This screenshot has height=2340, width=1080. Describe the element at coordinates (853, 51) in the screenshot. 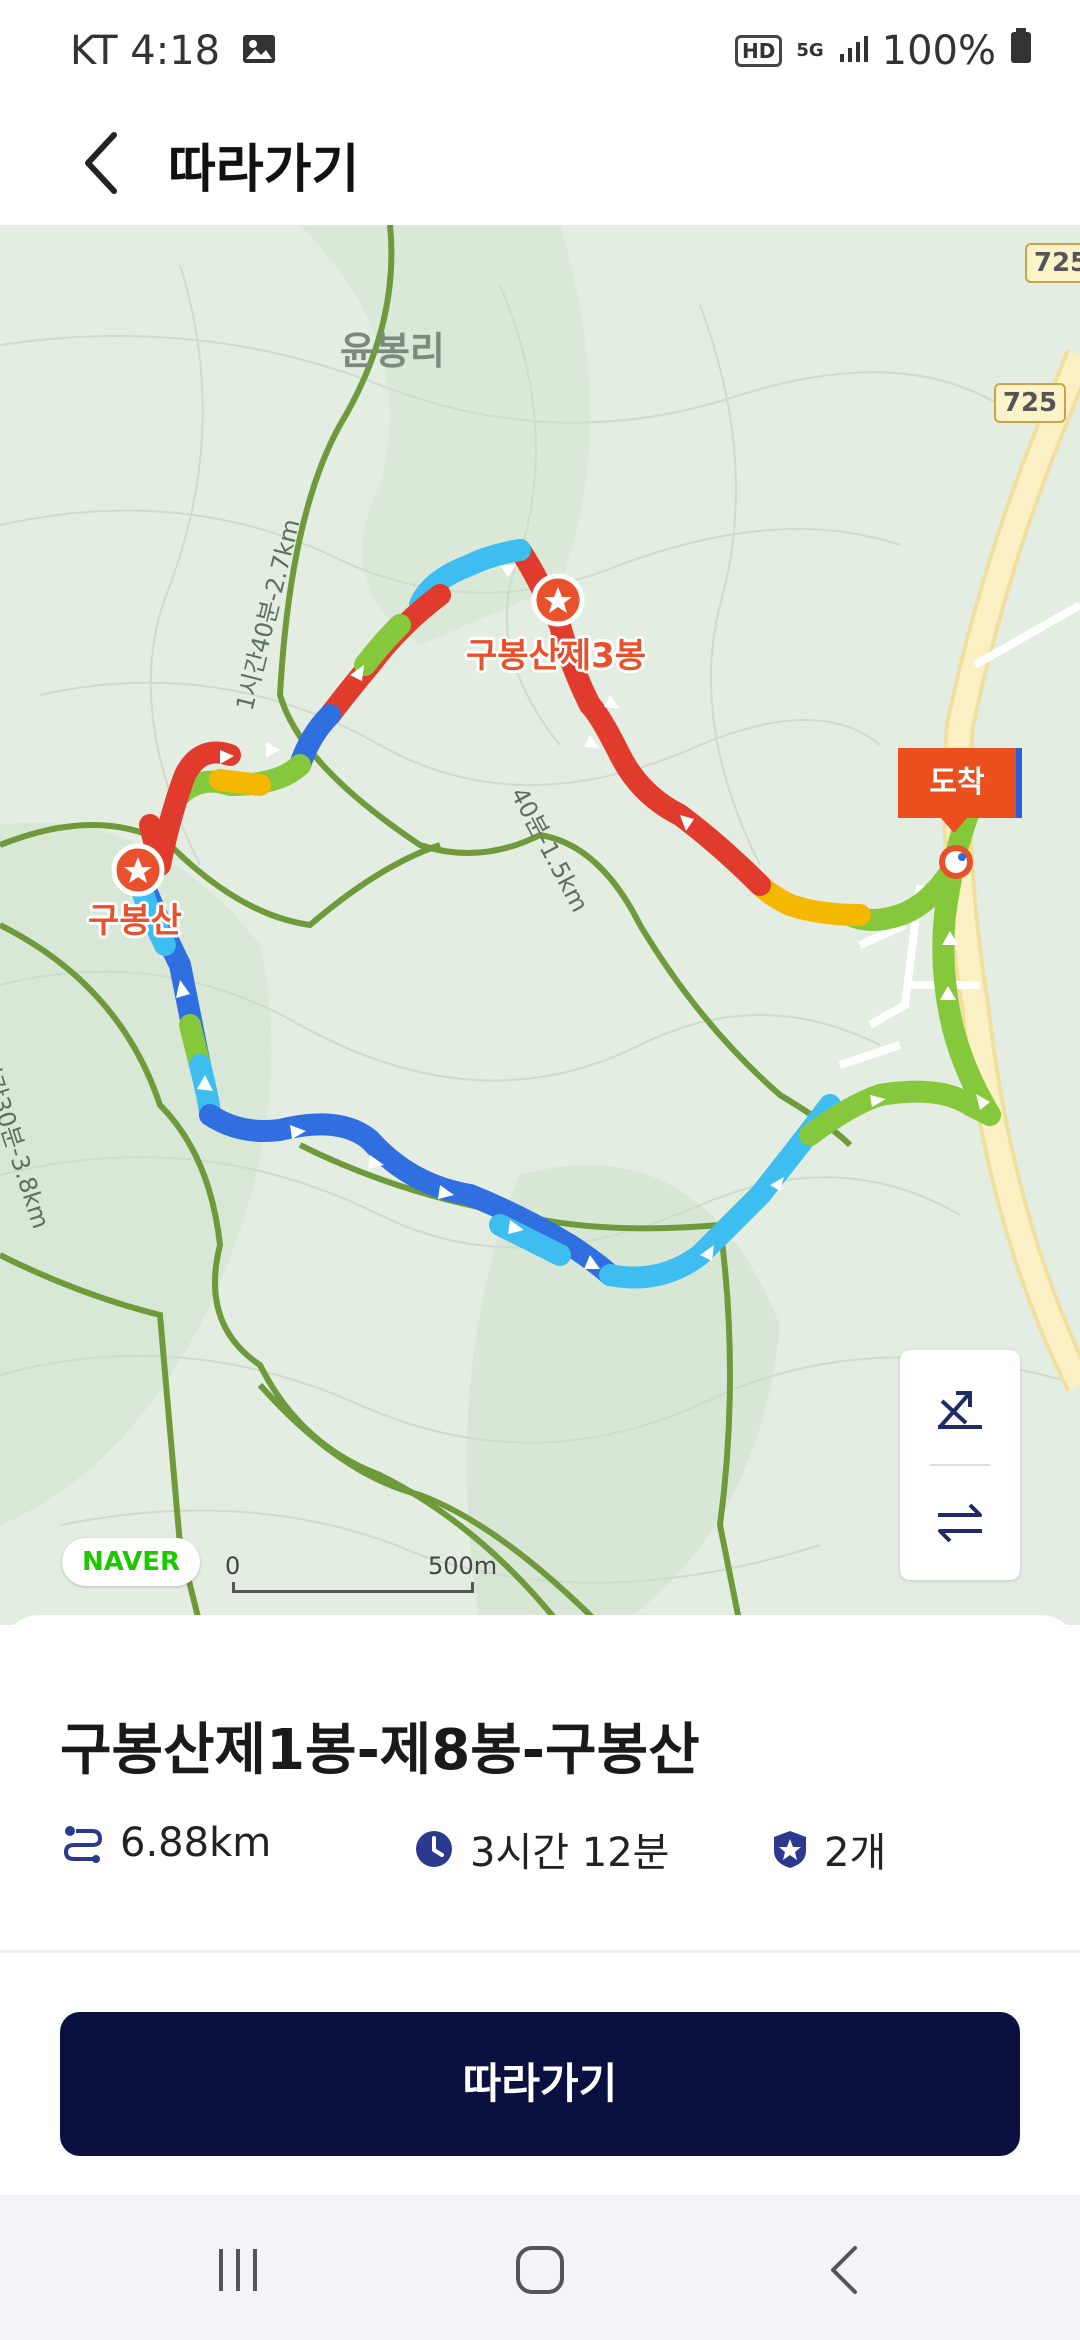

I see `signal-icon` at that location.